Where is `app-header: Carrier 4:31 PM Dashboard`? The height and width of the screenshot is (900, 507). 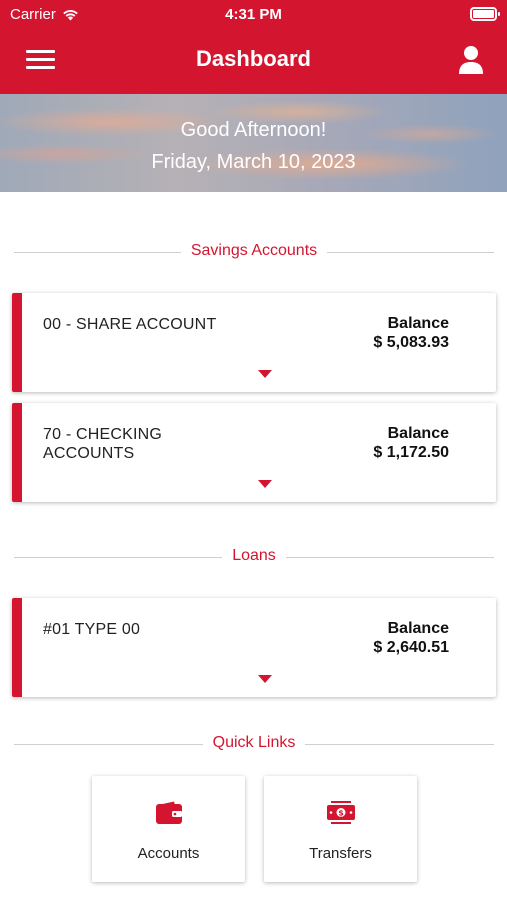
app-header: Carrier 4:31 PM Dashboard is located at coordinates (253, 47).